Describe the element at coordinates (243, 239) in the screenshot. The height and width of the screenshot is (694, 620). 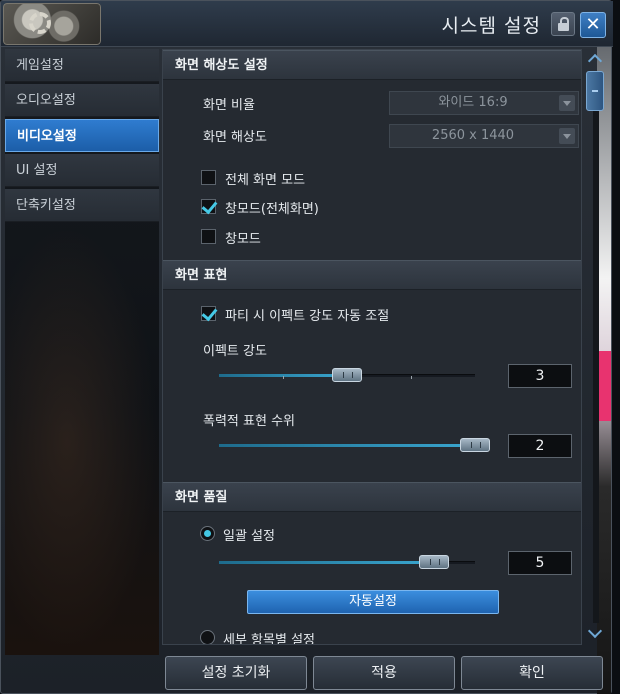
I see `windowed-label: 창모드` at that location.